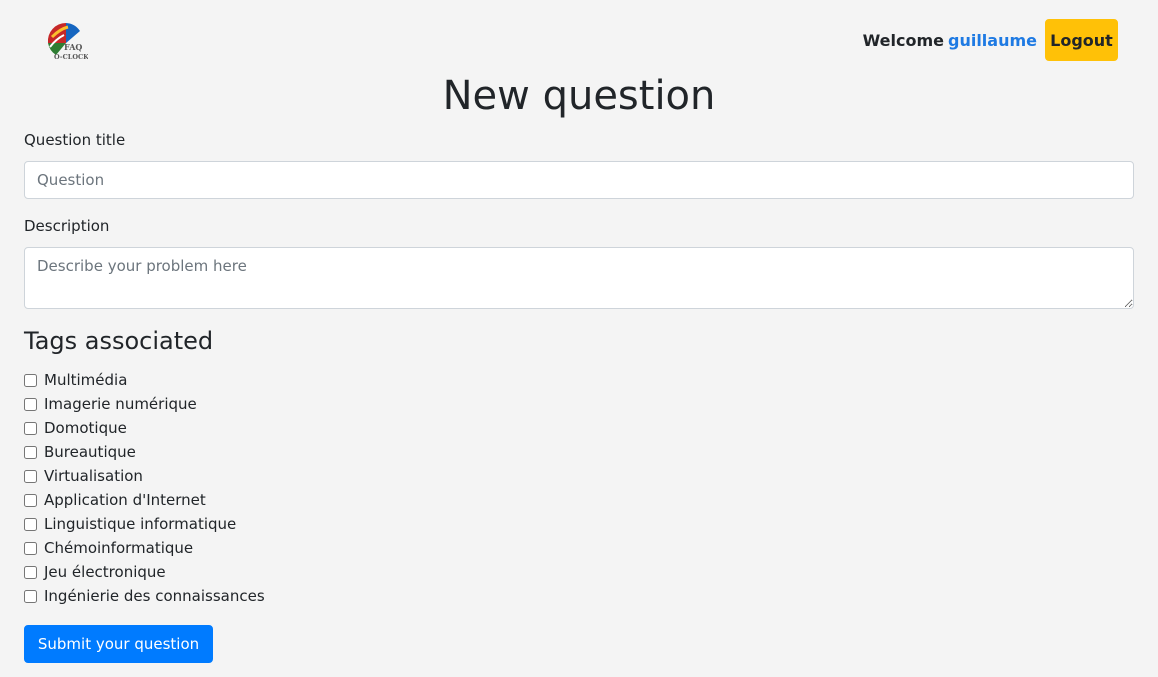 The height and width of the screenshot is (677, 1158). I want to click on tag-item: Application d'Internet, so click(144, 500).